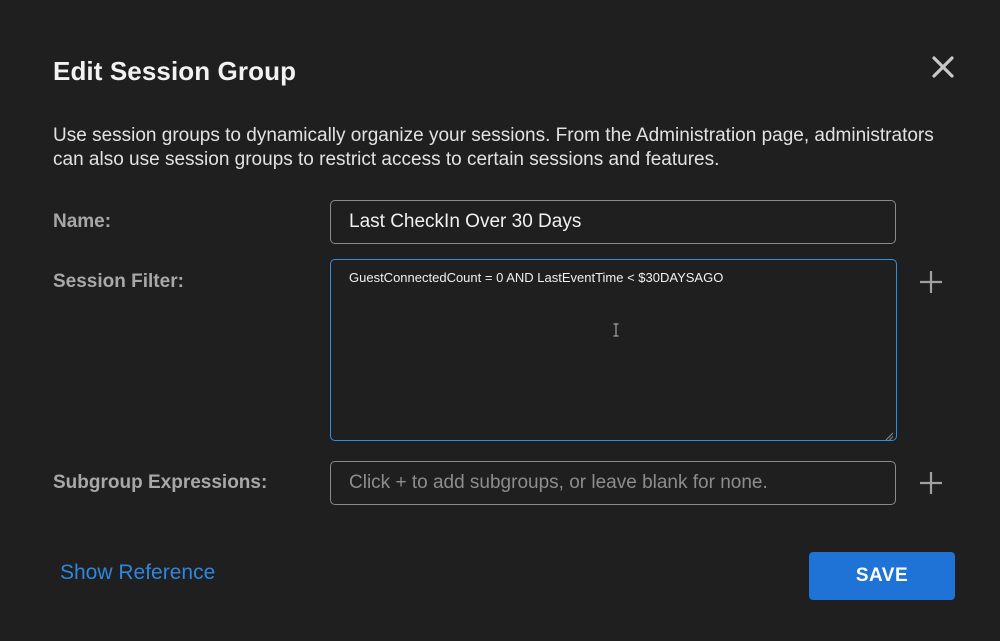 This screenshot has width=1000, height=641. I want to click on text-cursor-icon, so click(616, 330).